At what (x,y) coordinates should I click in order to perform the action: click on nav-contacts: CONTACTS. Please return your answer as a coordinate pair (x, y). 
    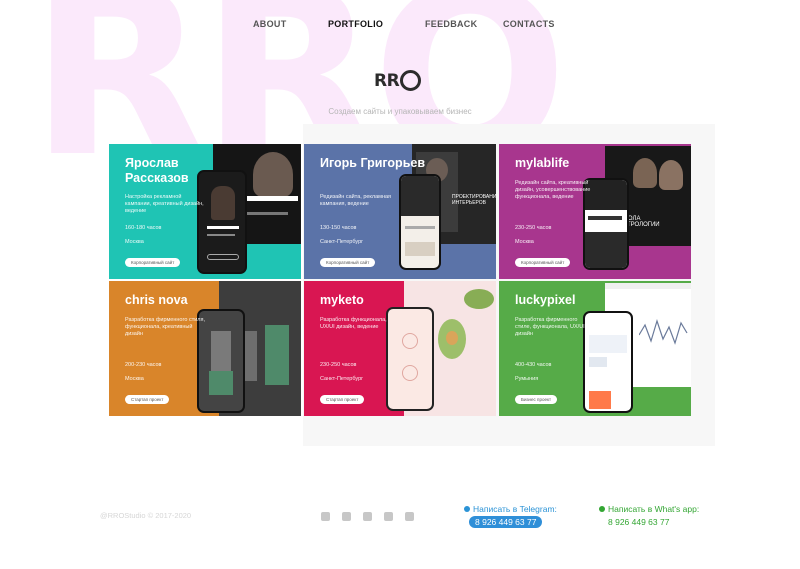
    Looking at the image, I should click on (529, 24).